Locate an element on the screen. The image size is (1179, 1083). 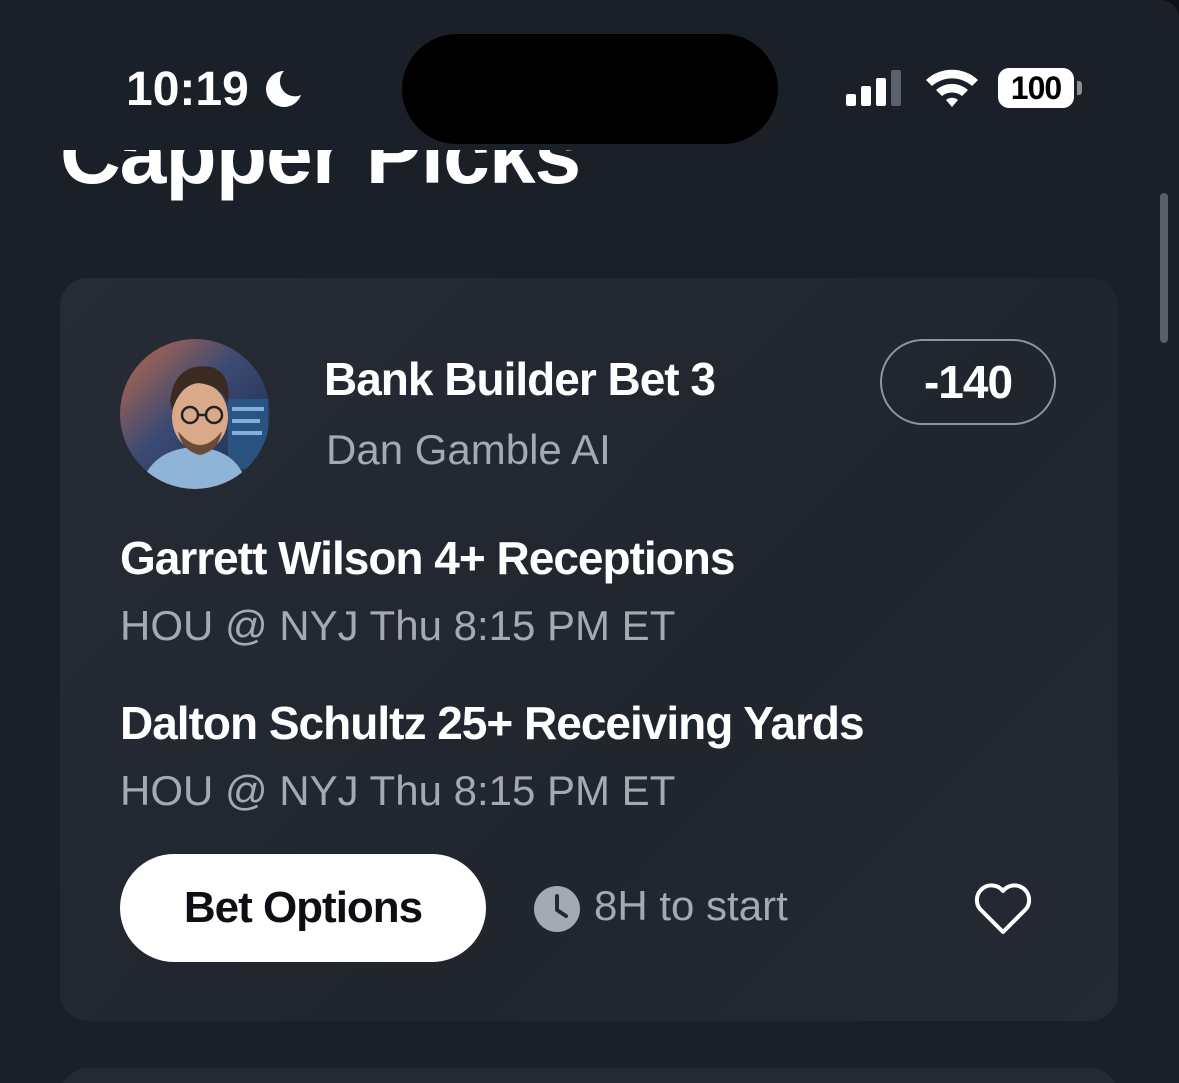
avatar-image is located at coordinates (195, 414).